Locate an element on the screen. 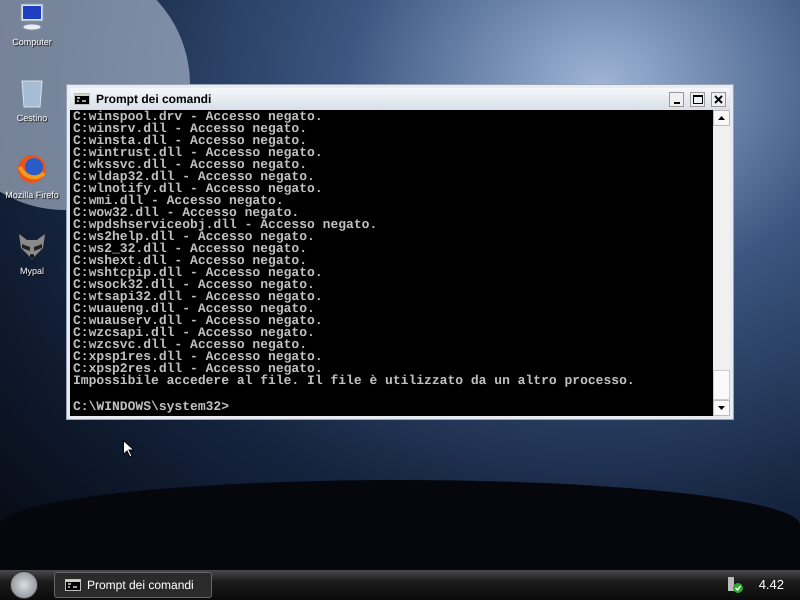  minimize-icon is located at coordinates (677, 103).